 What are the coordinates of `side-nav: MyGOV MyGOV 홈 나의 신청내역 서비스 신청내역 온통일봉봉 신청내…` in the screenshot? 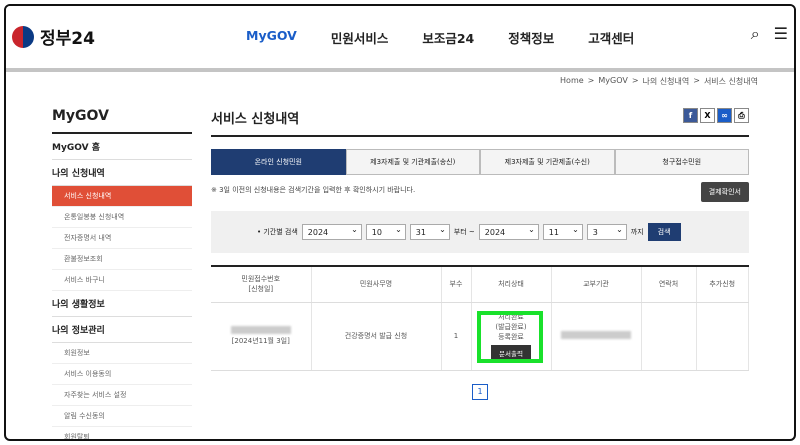 It's located at (122, 273).